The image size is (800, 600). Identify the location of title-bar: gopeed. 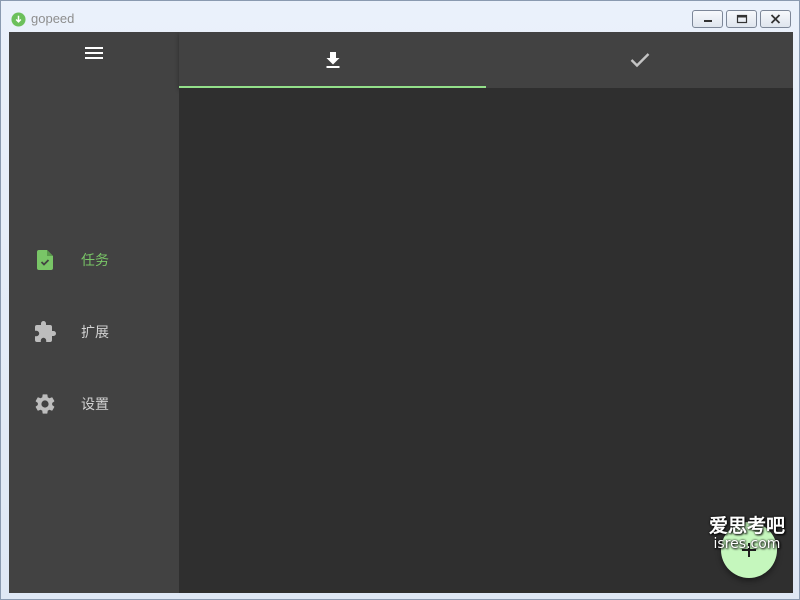
(400, 16).